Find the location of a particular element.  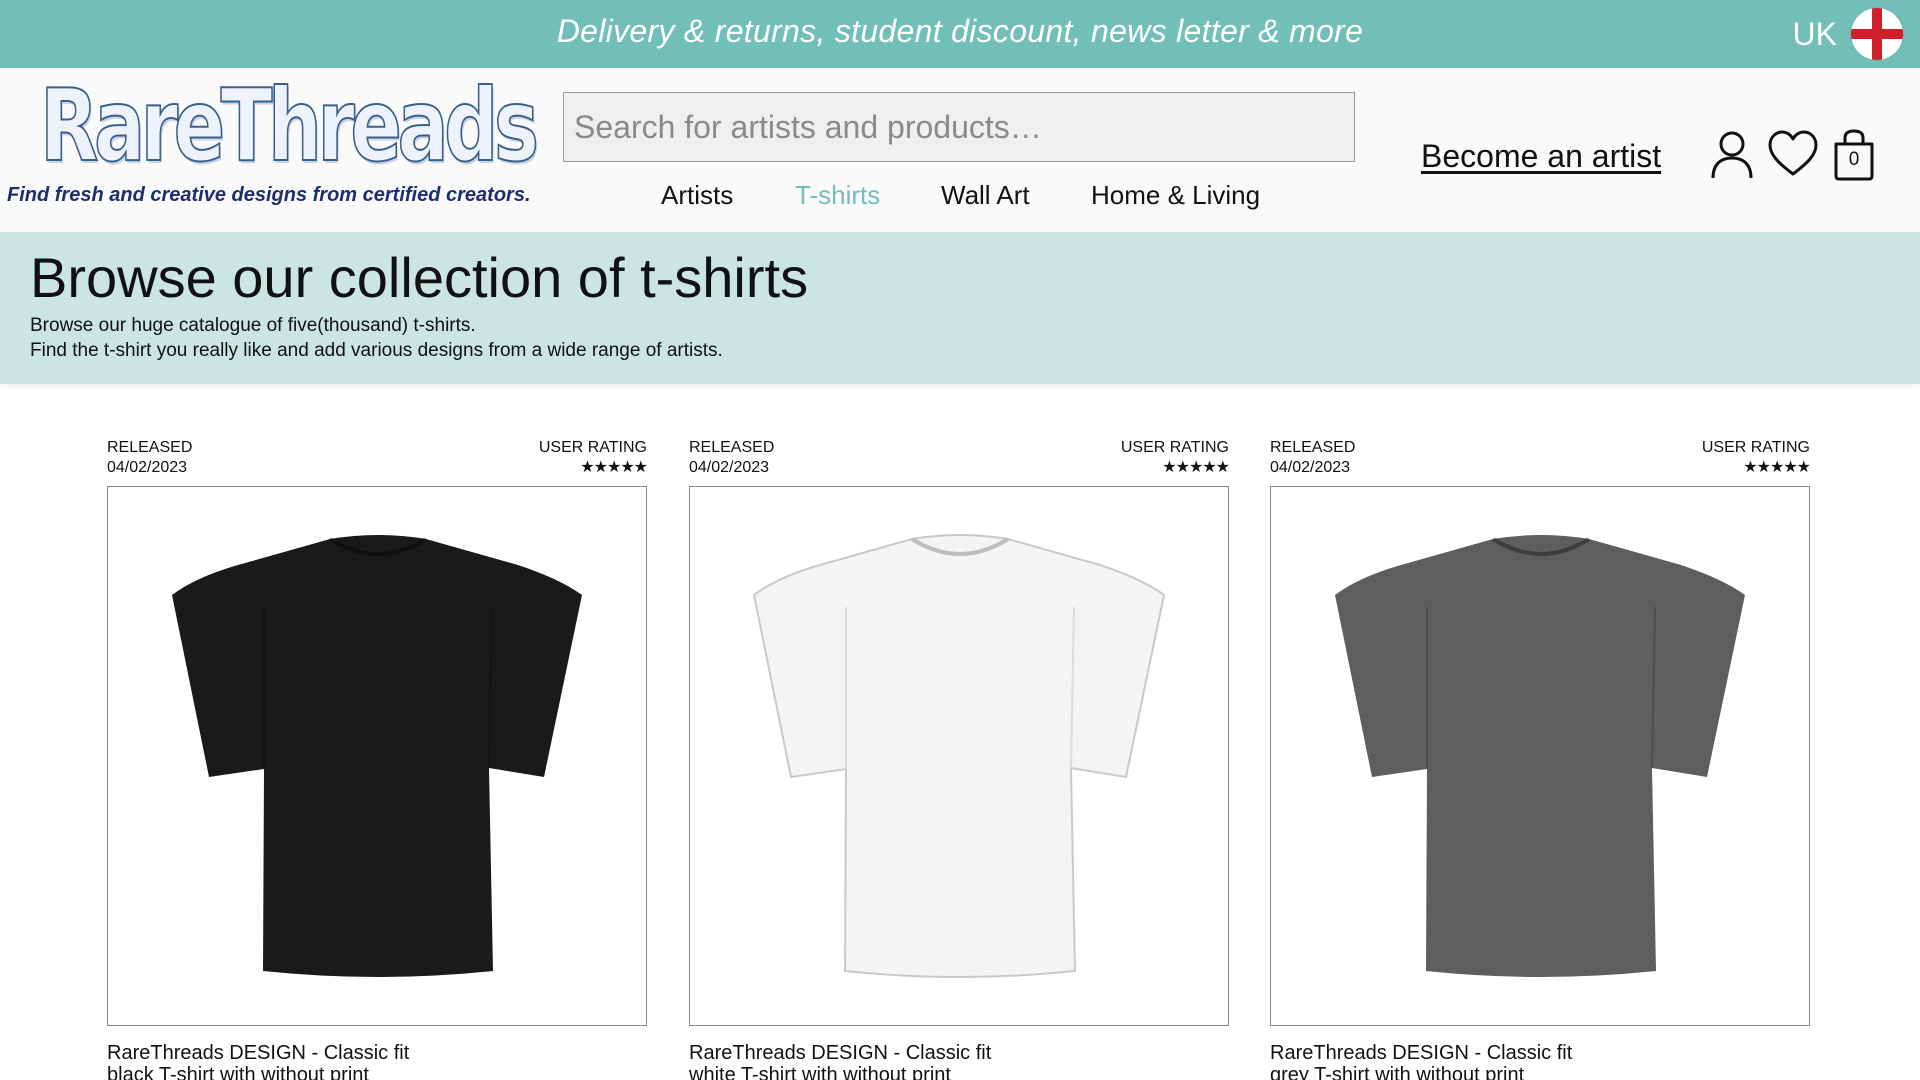

page-title: Browse our collection of t-shirts is located at coordinates (419, 277).